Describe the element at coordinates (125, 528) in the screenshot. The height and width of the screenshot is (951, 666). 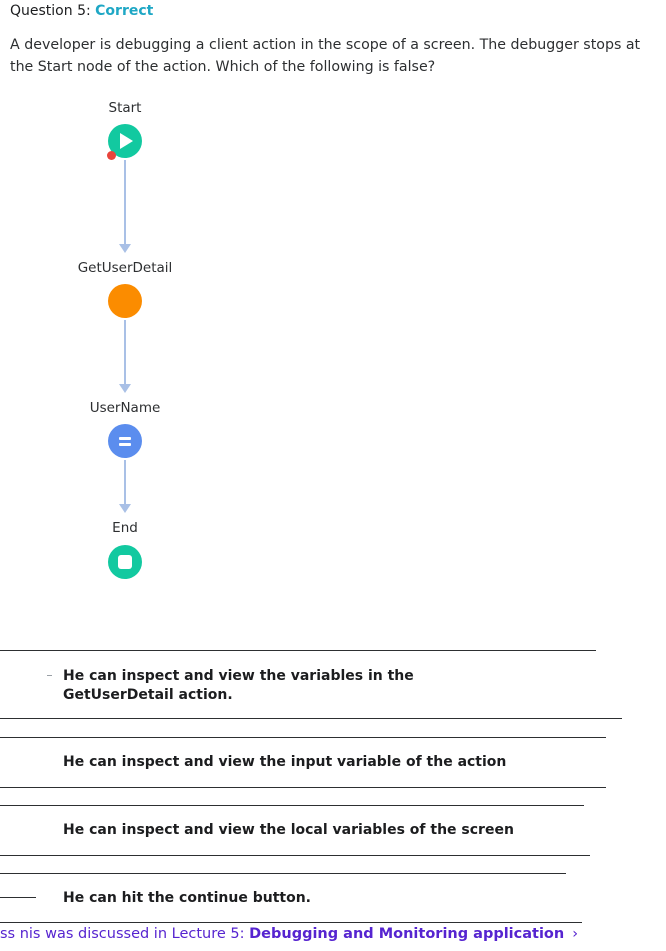
I see `flow-node-label: End` at that location.